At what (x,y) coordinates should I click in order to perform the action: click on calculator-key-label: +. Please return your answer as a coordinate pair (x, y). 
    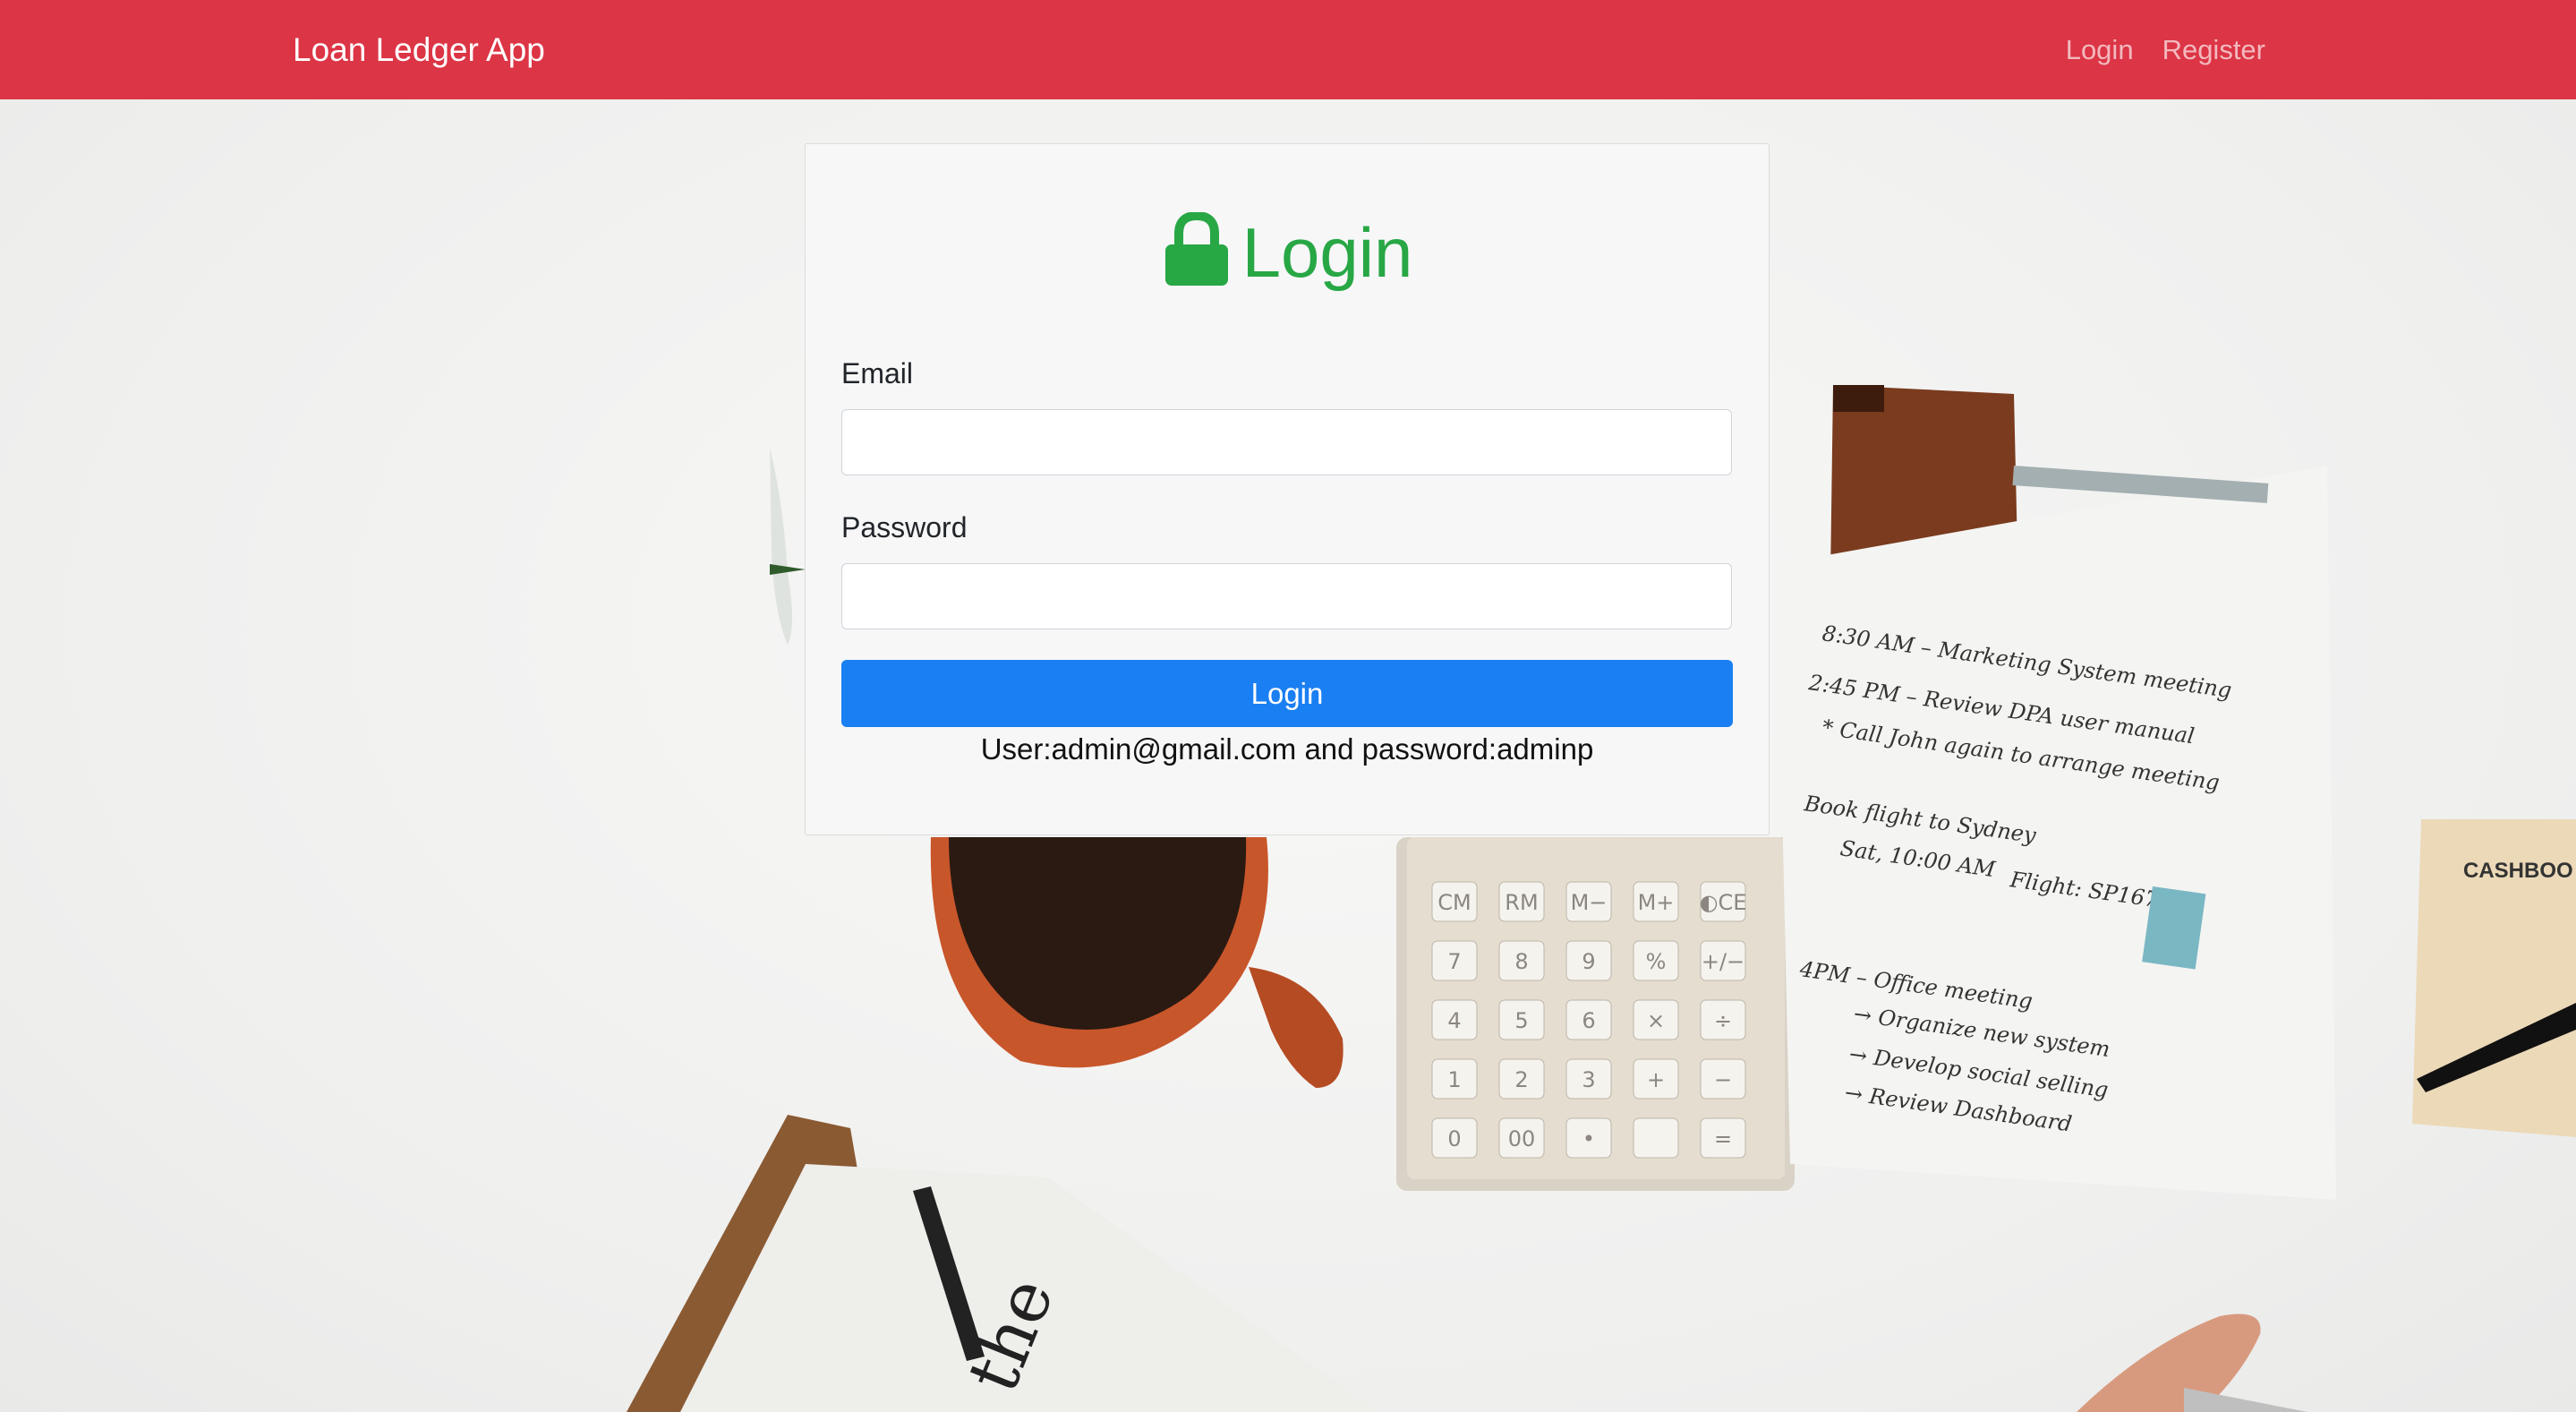
    Looking at the image, I should click on (1656, 1079).